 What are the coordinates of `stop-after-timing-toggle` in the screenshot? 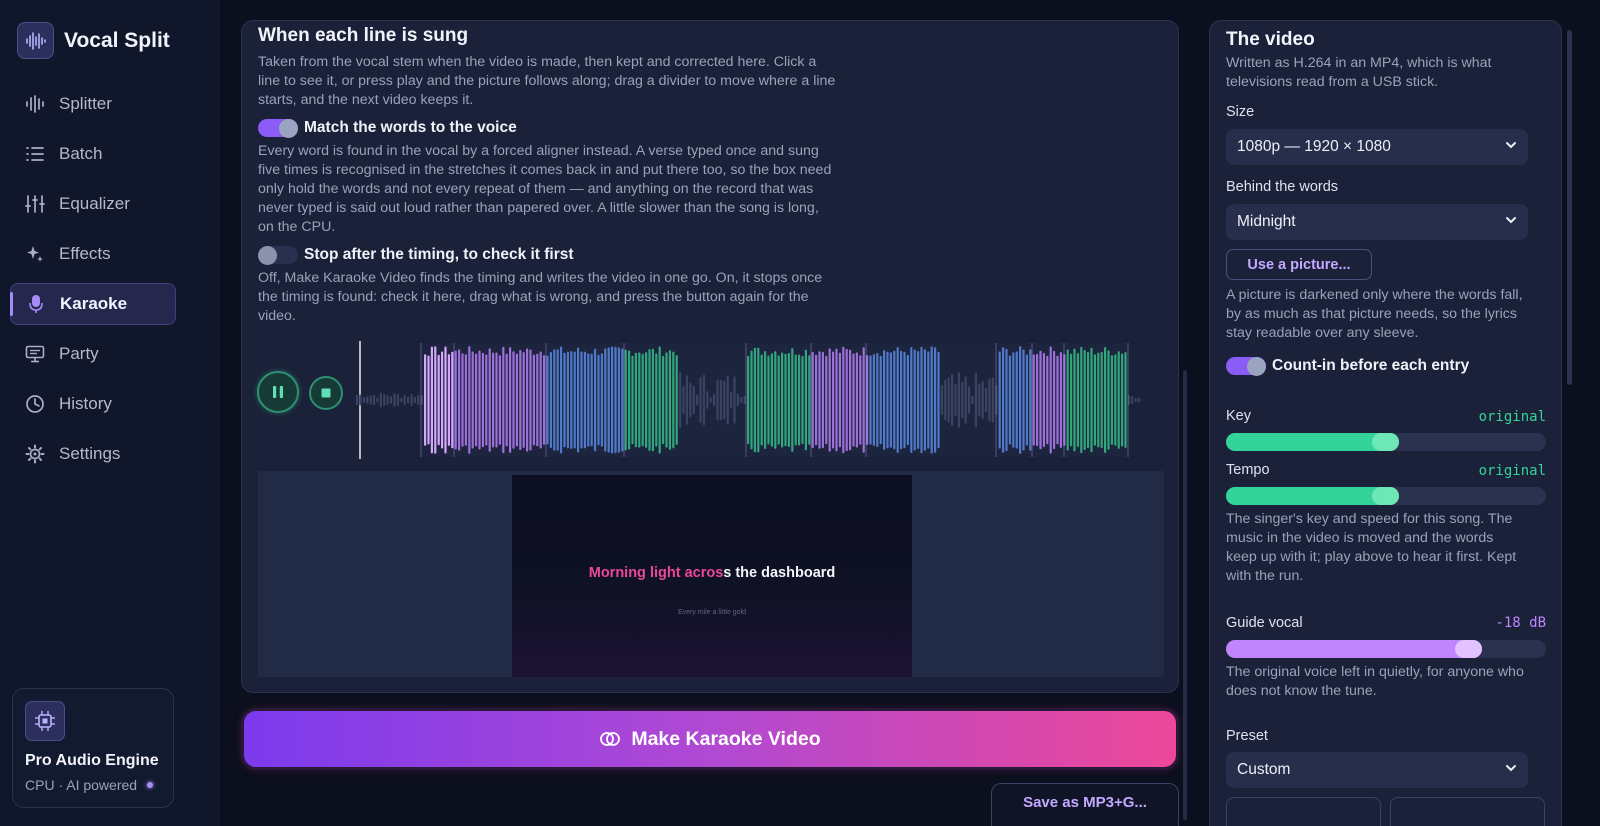 It's located at (278, 255).